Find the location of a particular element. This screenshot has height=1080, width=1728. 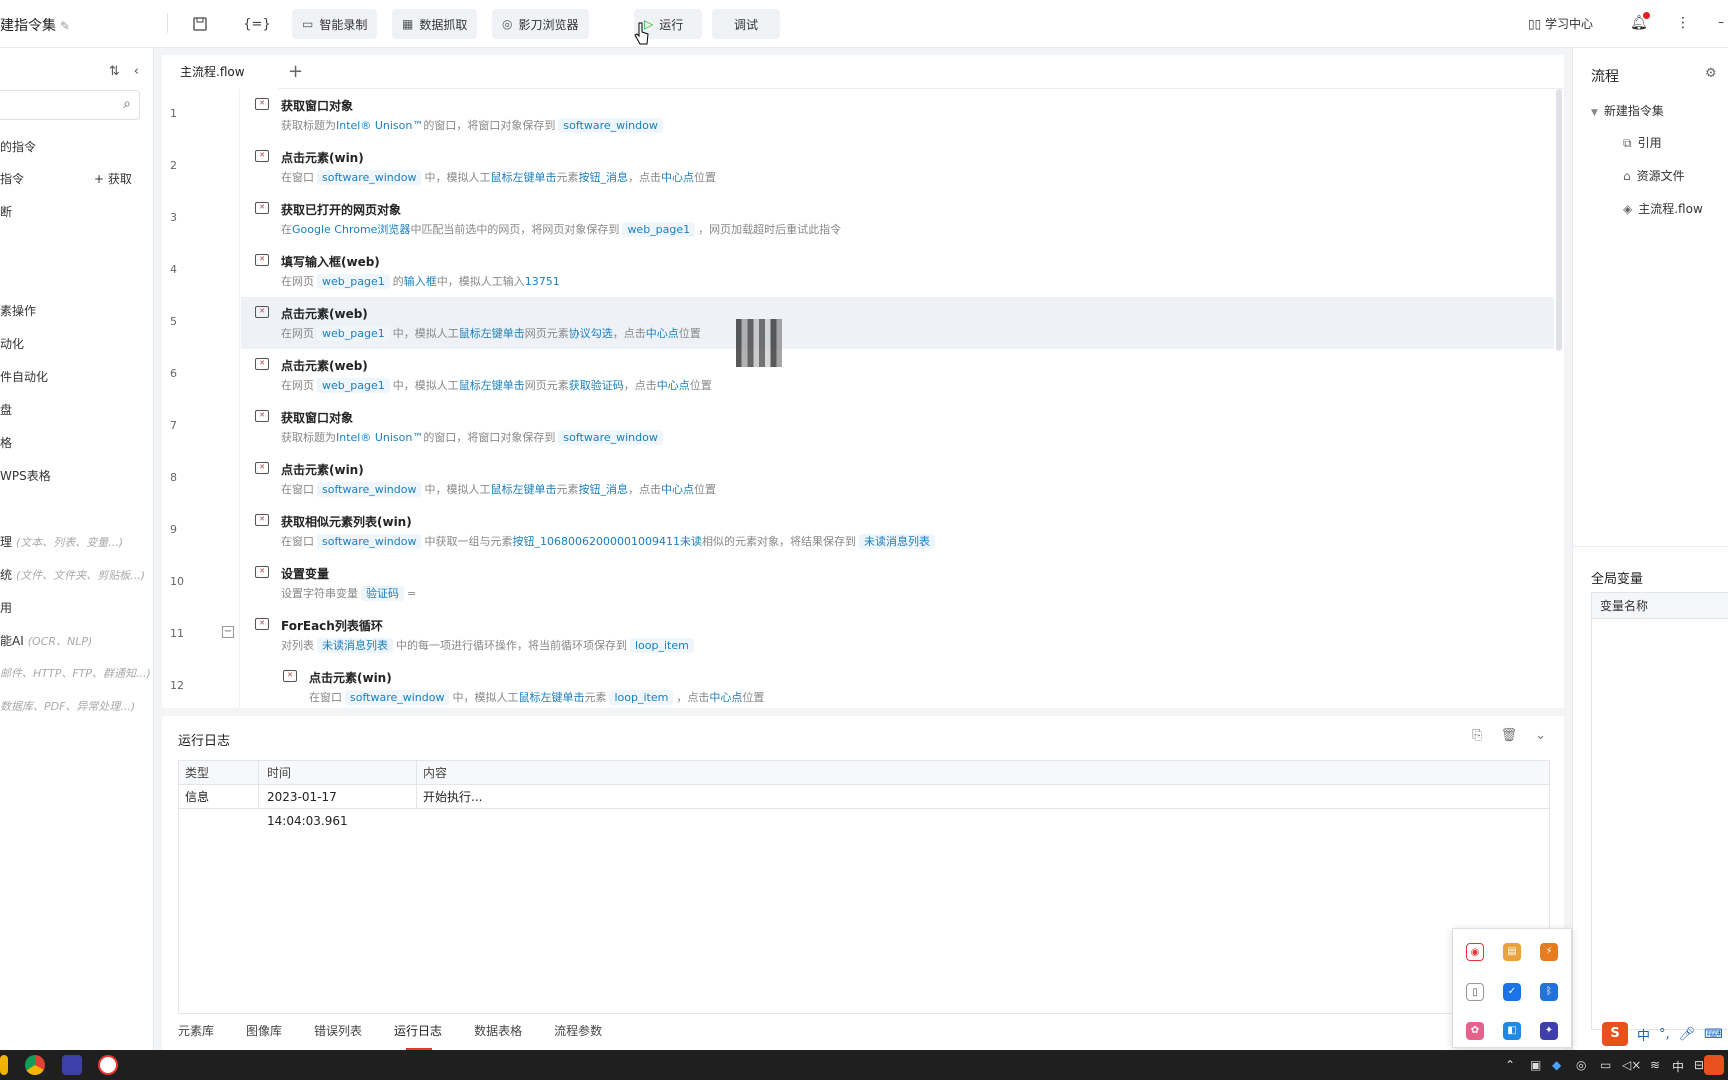

collapse-panel-icon: ‹ is located at coordinates (136, 71).